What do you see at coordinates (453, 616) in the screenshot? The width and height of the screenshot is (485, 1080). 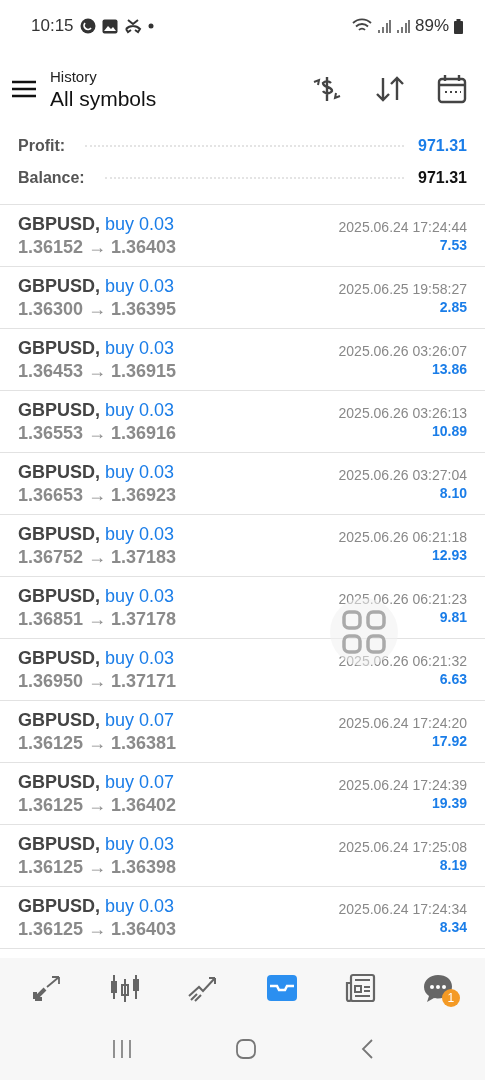 I see `deal-profit: 9.81` at bounding box center [453, 616].